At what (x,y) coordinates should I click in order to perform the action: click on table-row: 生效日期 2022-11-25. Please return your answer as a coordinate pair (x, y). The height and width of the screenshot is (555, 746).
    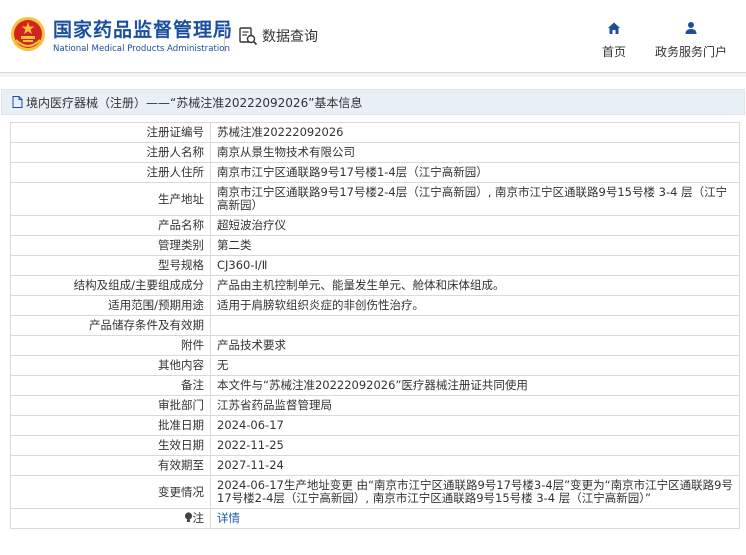
    Looking at the image, I should click on (375, 445).